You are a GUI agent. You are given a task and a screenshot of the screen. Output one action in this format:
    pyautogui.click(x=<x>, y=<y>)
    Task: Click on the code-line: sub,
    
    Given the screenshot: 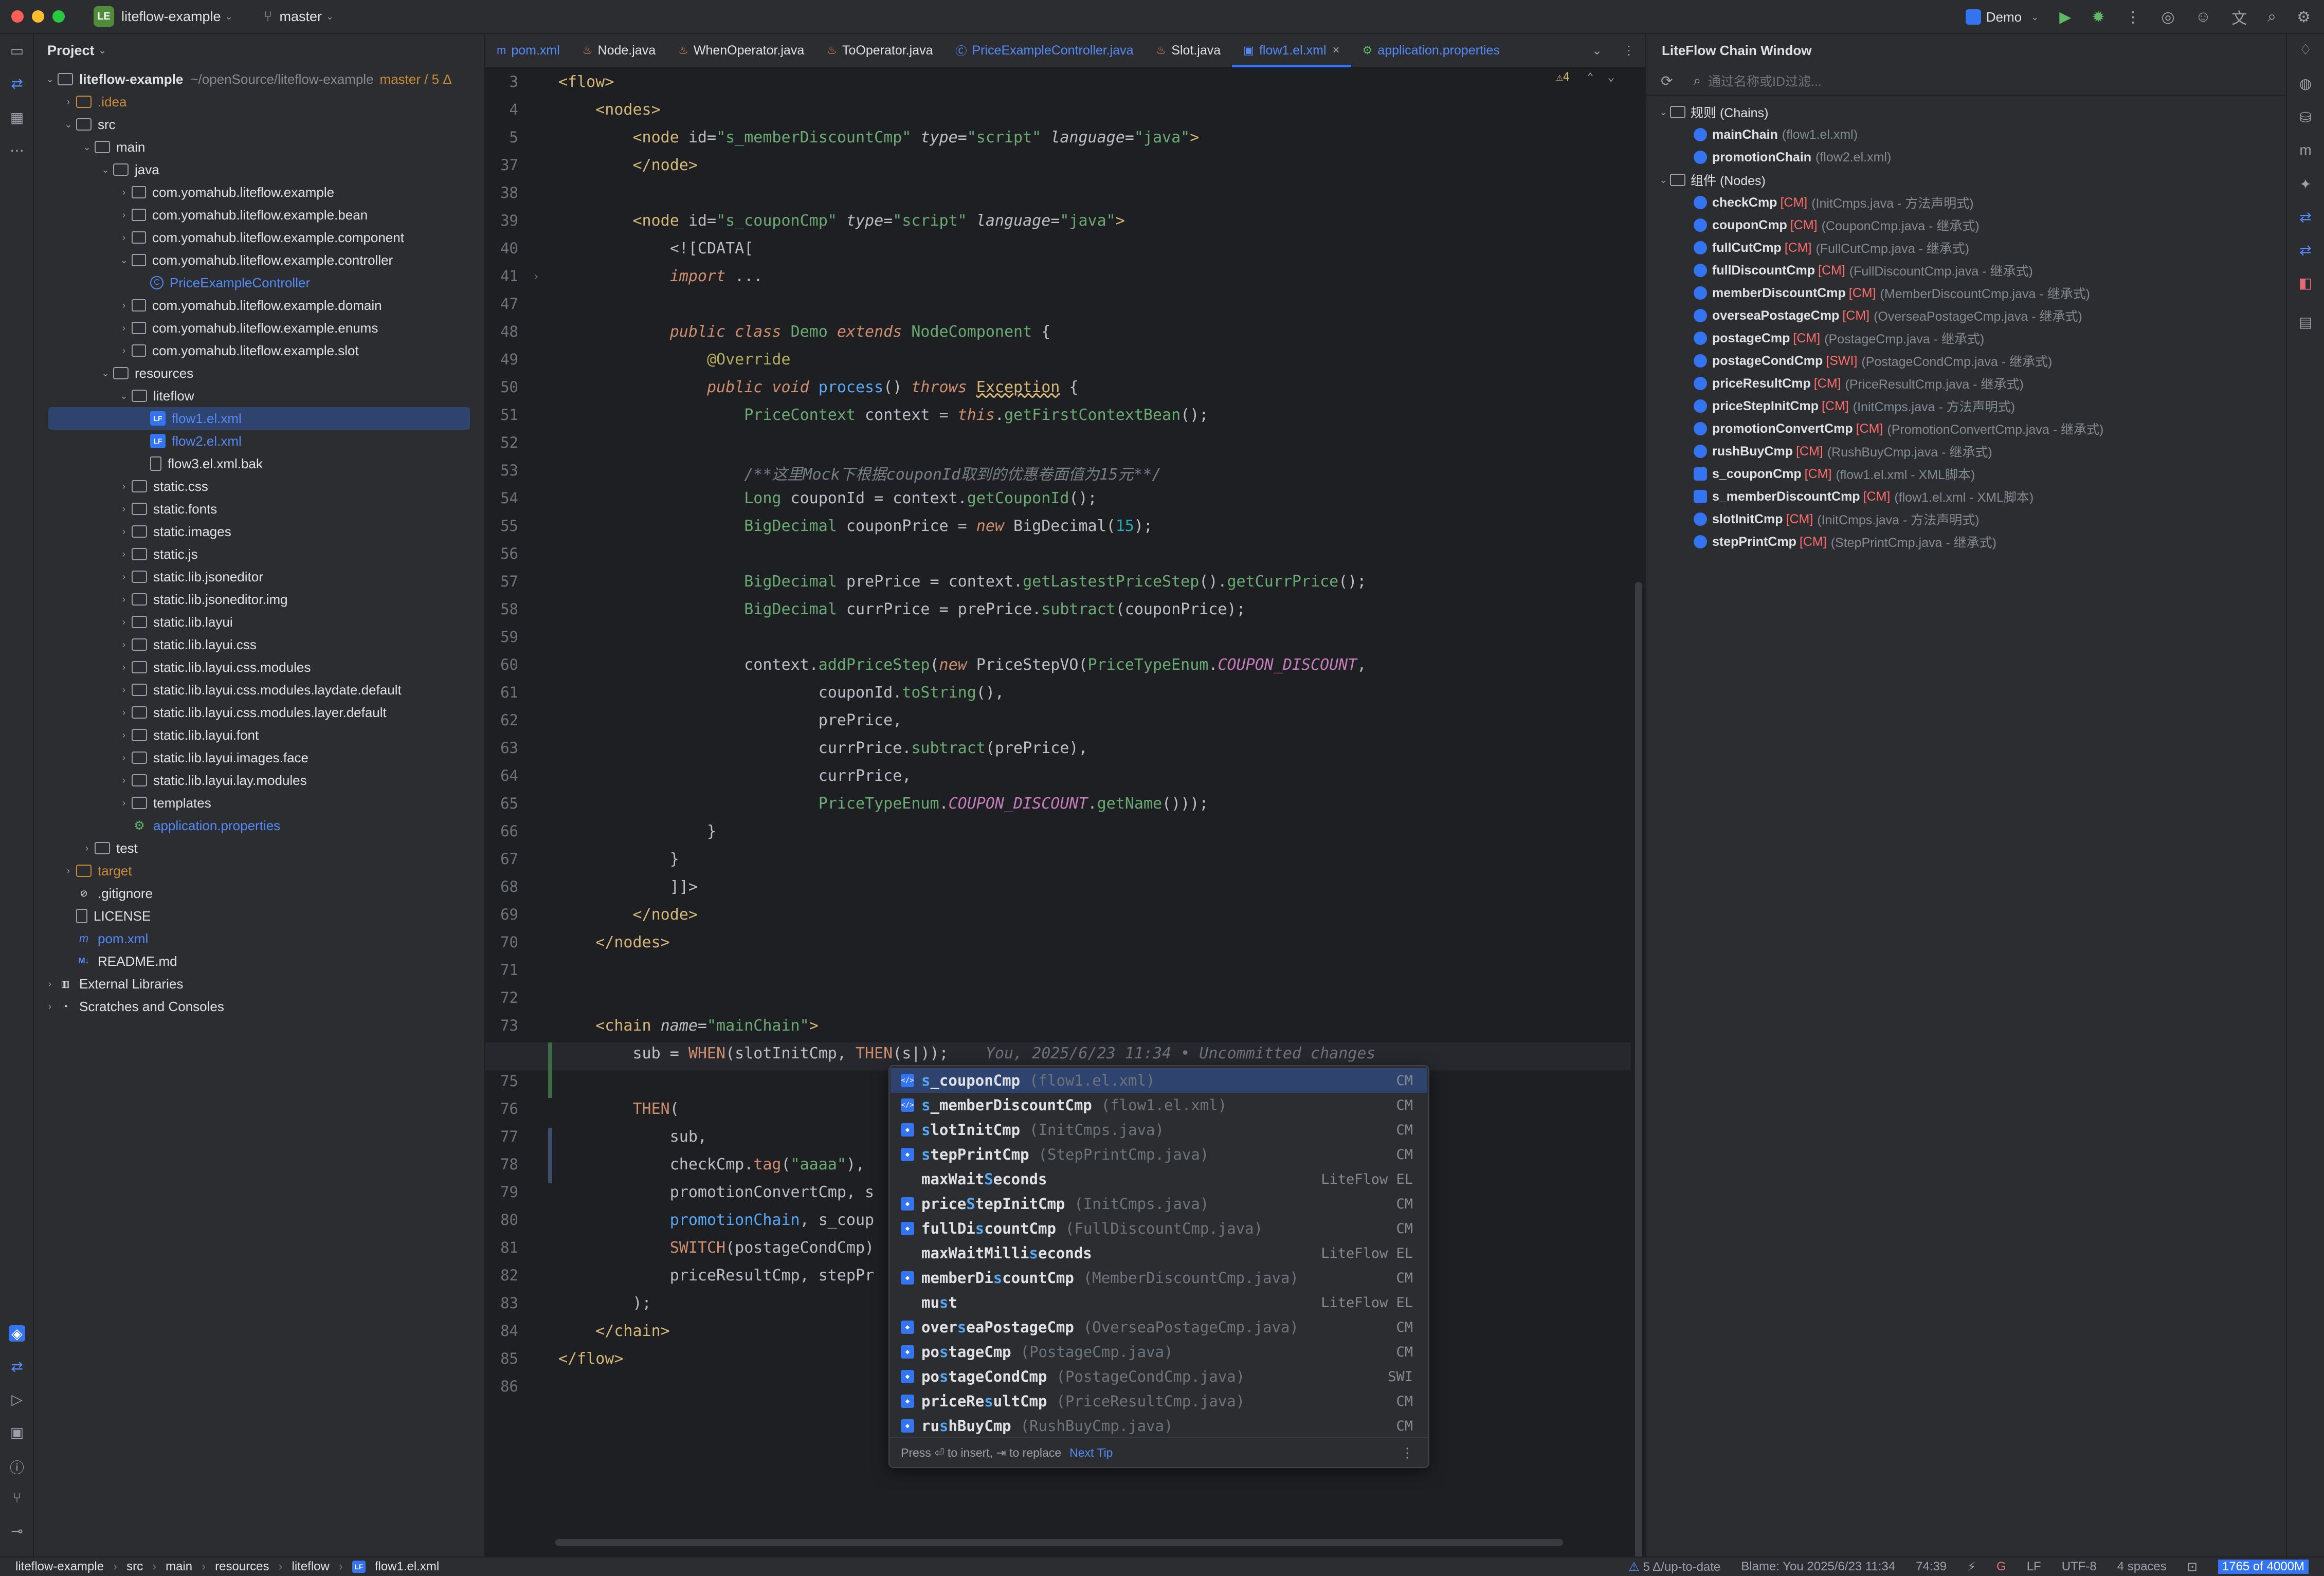 What is the action you would take?
    pyautogui.click(x=632, y=1137)
    